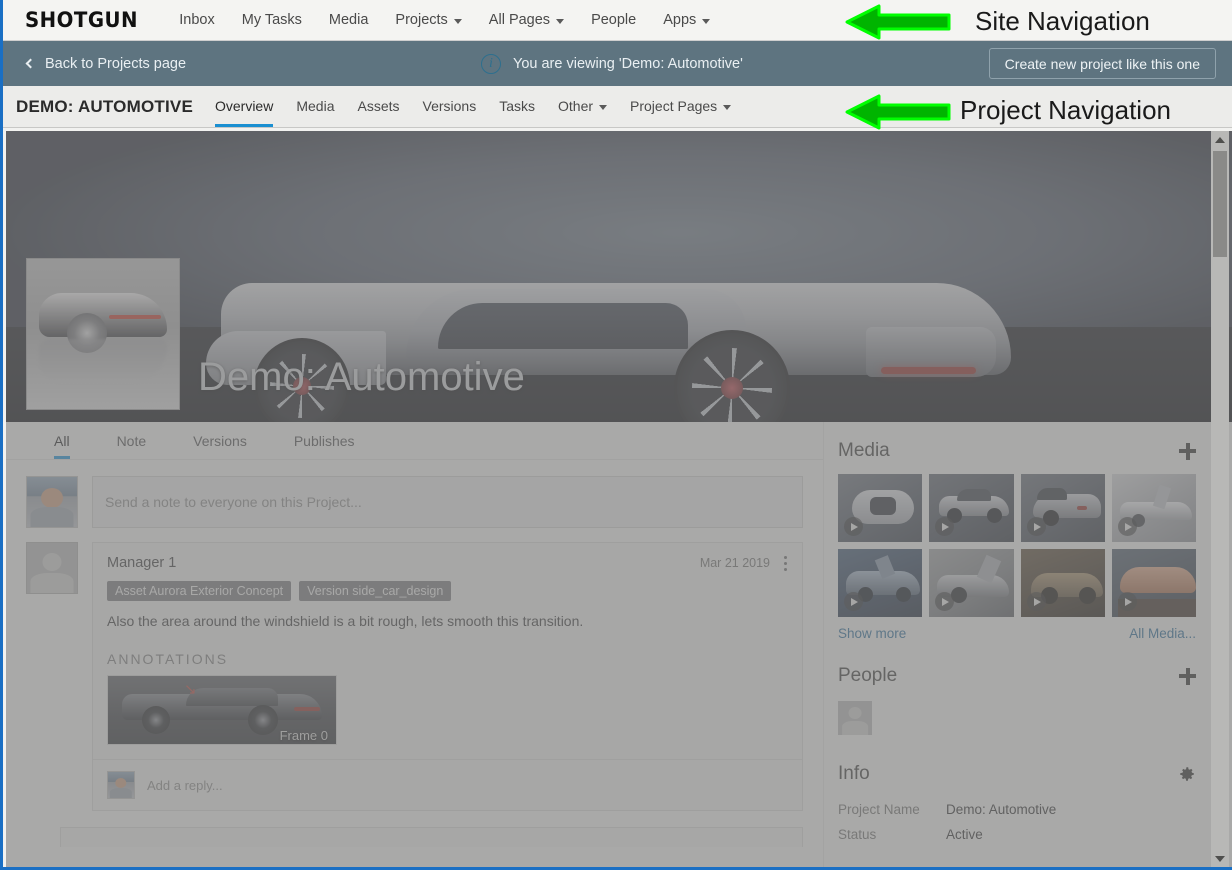 The image size is (1232, 870). I want to click on note-chip-version: Version side_car_design, so click(375, 591).